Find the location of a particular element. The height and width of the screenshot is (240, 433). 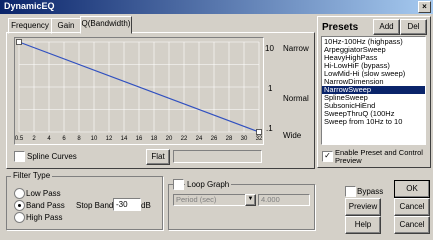

loop-graph-checkbox is located at coordinates (178, 184).